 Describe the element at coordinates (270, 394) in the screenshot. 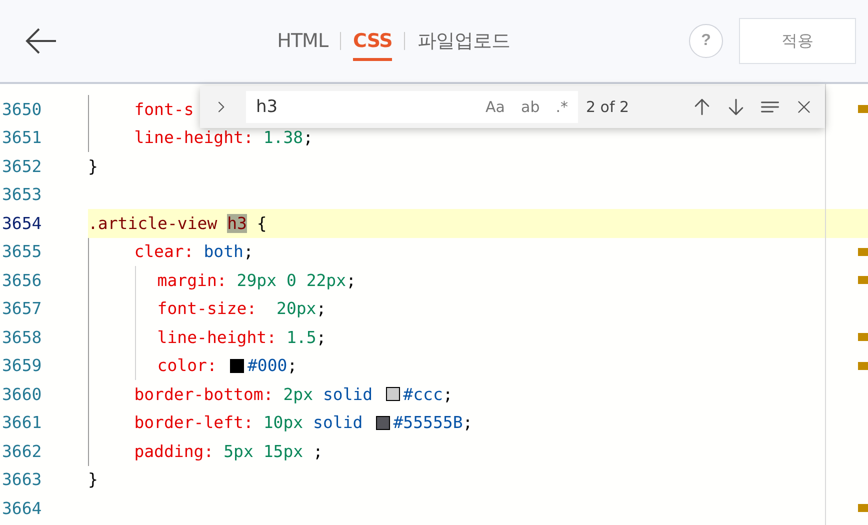

I see `code-line: border-bottom: 2px solid #ccc;` at that location.